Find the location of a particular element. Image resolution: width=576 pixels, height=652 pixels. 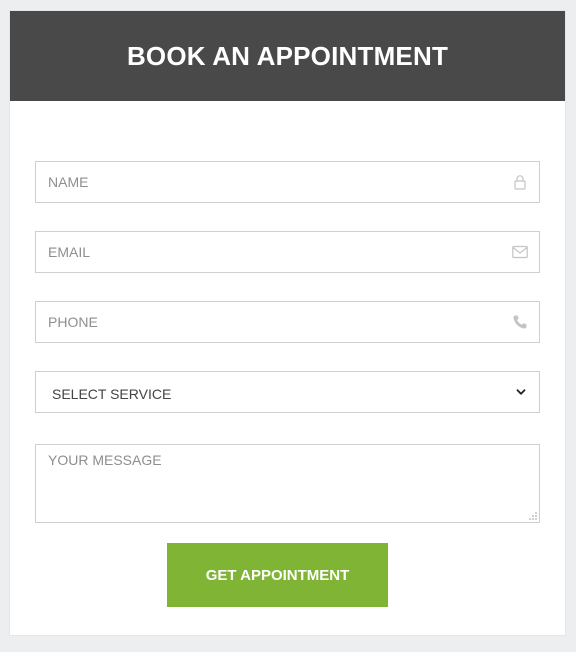

email-field is located at coordinates (287, 252).